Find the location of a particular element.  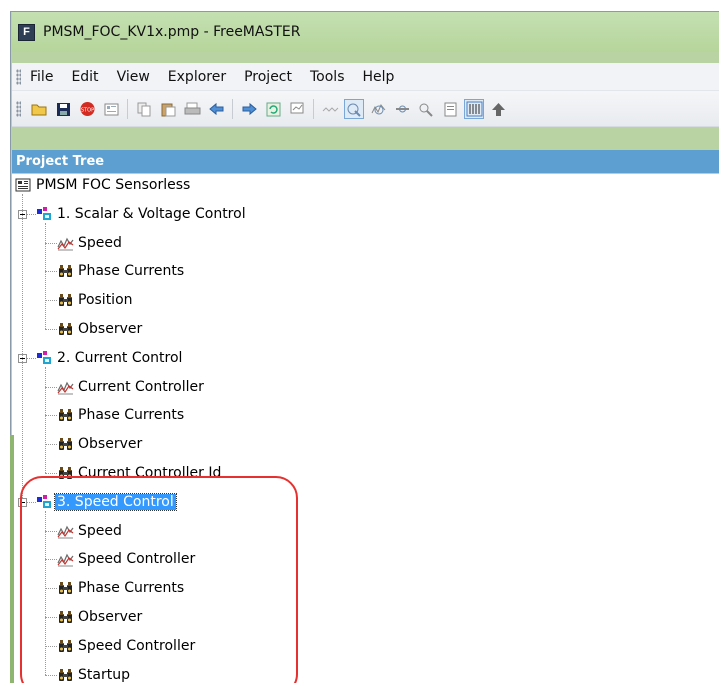

stop-icon: STOP is located at coordinates (87, 109).